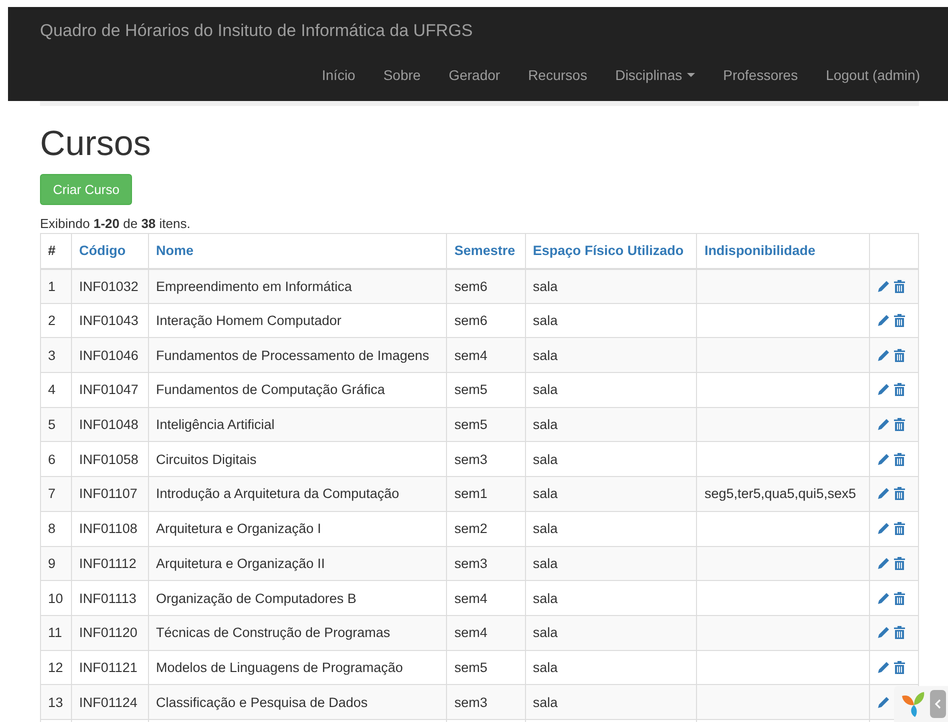 Image resolution: width=948 pixels, height=722 pixels. What do you see at coordinates (249, 320) in the screenshot?
I see `table-cell: Interação Homem Computador` at bounding box center [249, 320].